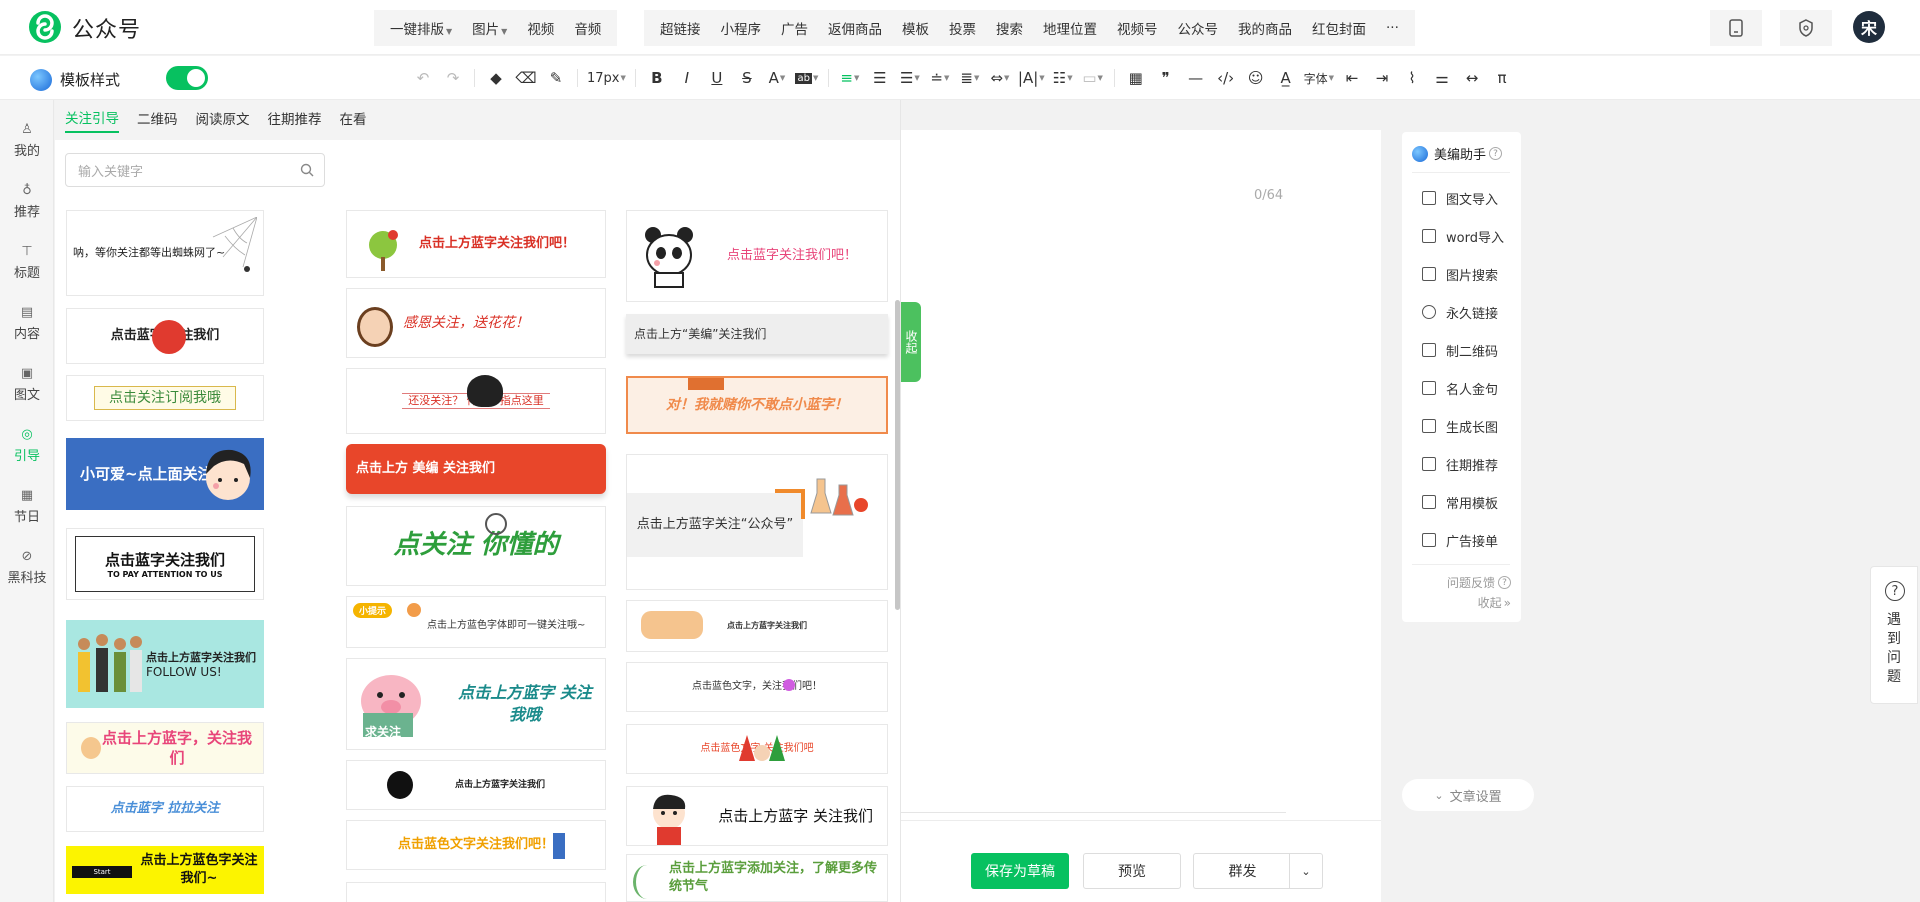 The height and width of the screenshot is (902, 1920). What do you see at coordinates (165, 253) in the screenshot?
I see `template-card: 呐，等你关注都等出蜘蛛网了~` at bounding box center [165, 253].